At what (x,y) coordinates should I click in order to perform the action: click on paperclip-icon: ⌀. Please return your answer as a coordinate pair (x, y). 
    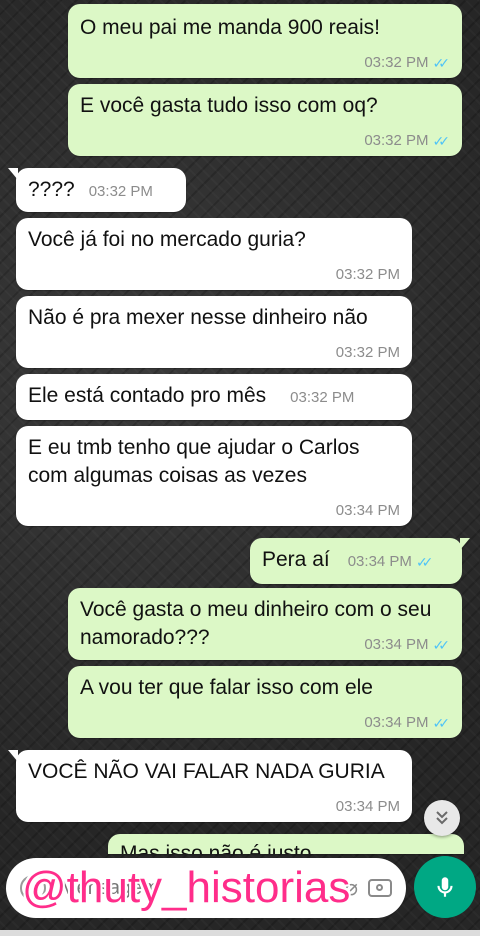
    Looking at the image, I should click on (351, 888).